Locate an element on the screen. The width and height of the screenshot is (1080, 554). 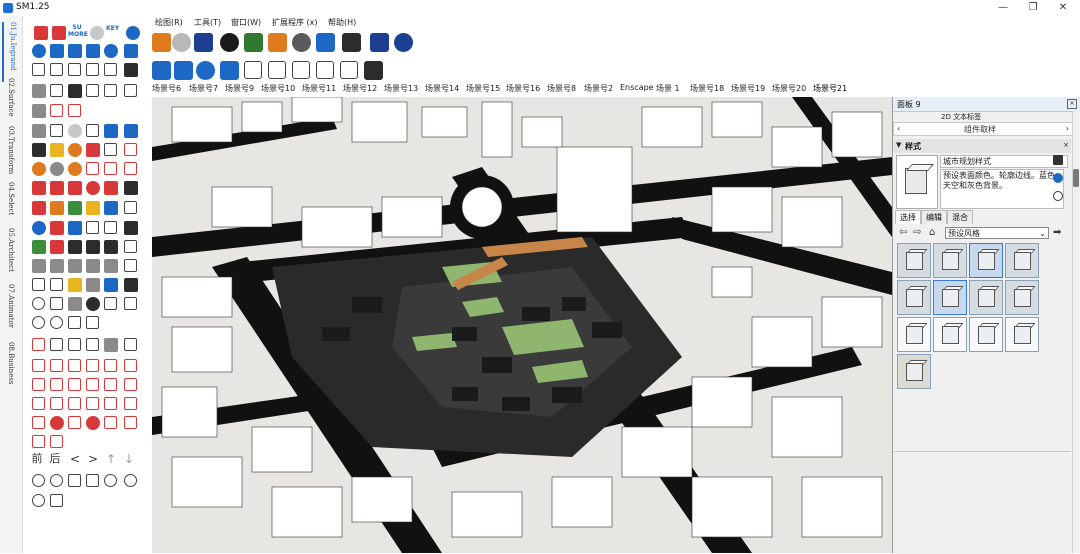
scissors-icon is located at coordinates (92, 322).